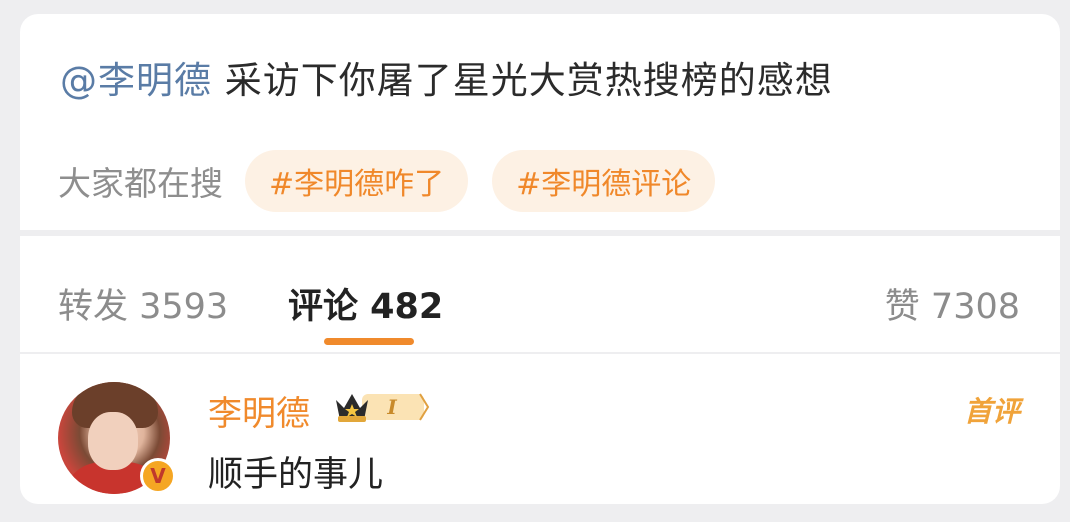 Image resolution: width=1070 pixels, height=522 pixels. Describe the element at coordinates (522, 80) in the screenshot. I see `post-body: 采访下你屠了星光大赏热搜榜的感想` at that location.